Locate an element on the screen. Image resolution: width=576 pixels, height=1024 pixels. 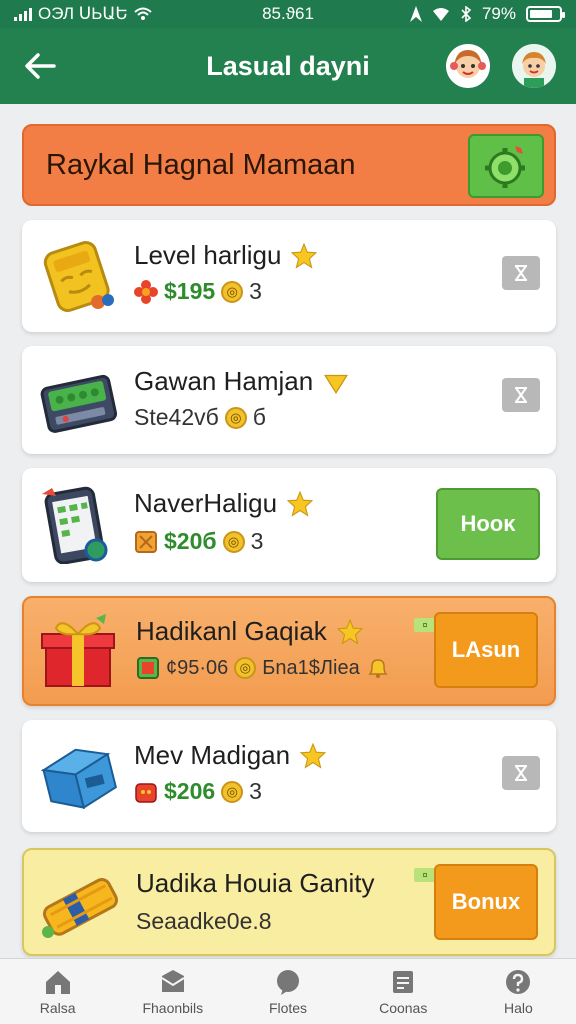
item-title: Mev Madigan is located at coordinates (212, 755).